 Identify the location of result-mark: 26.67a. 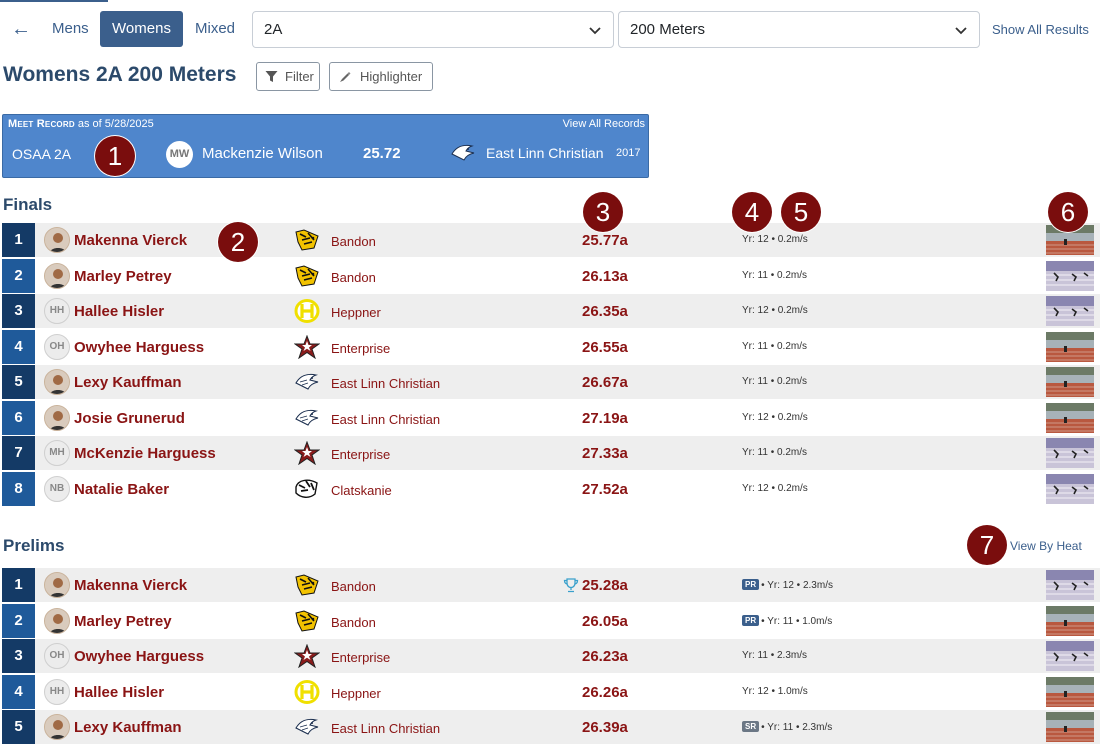
(605, 382).